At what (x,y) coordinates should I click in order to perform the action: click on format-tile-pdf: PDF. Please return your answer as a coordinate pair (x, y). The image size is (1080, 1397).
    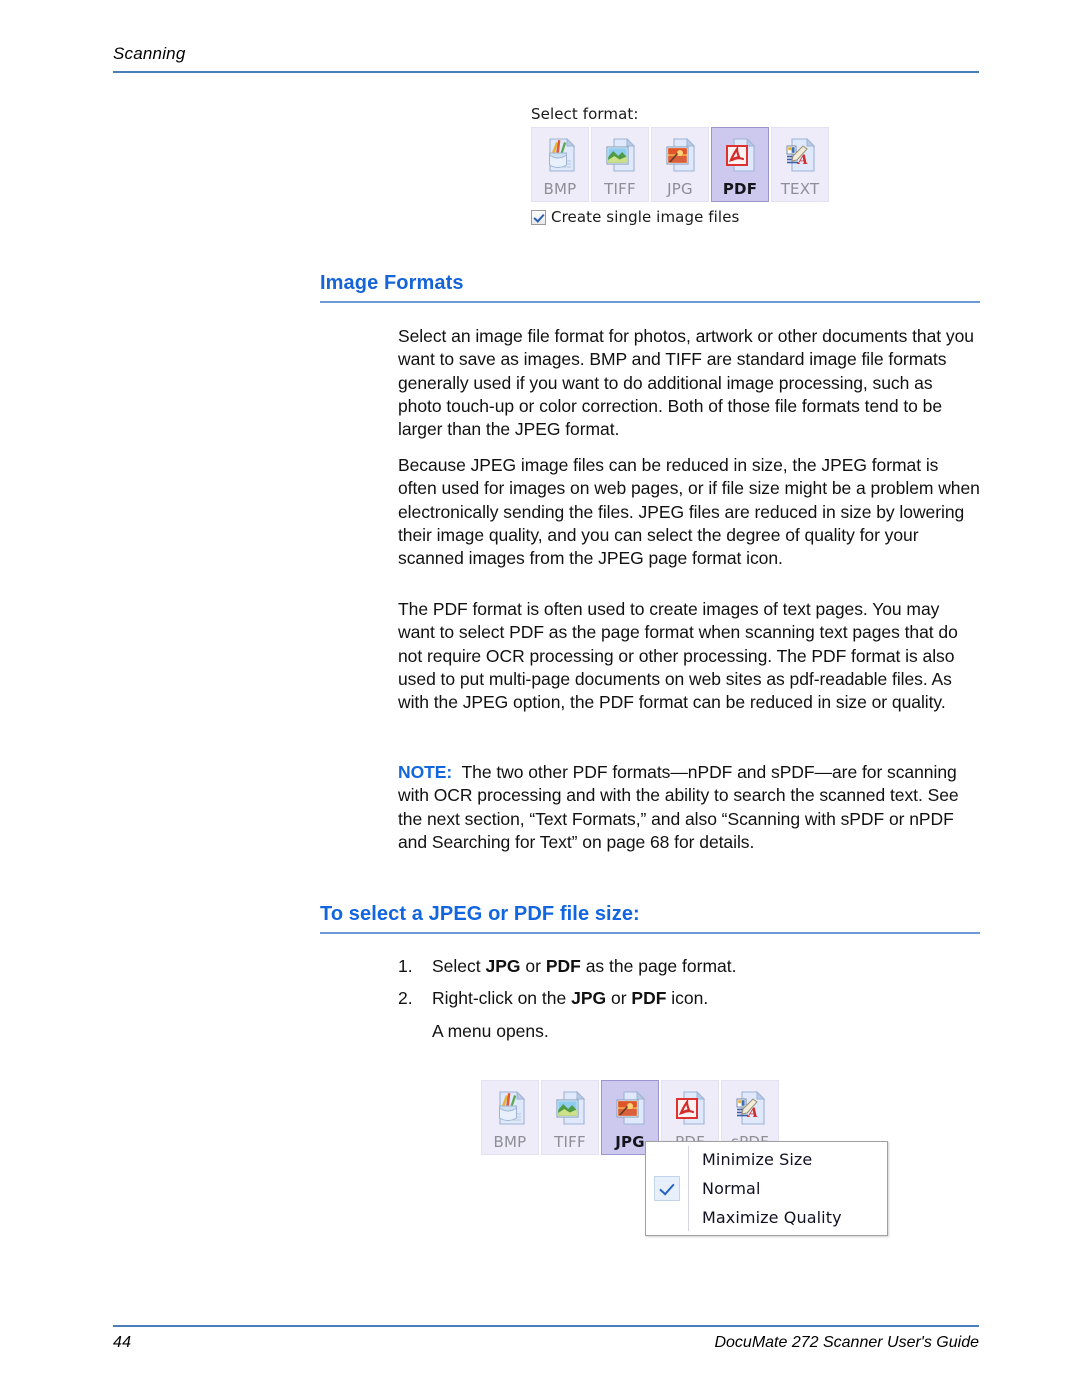
    Looking at the image, I should click on (740, 164).